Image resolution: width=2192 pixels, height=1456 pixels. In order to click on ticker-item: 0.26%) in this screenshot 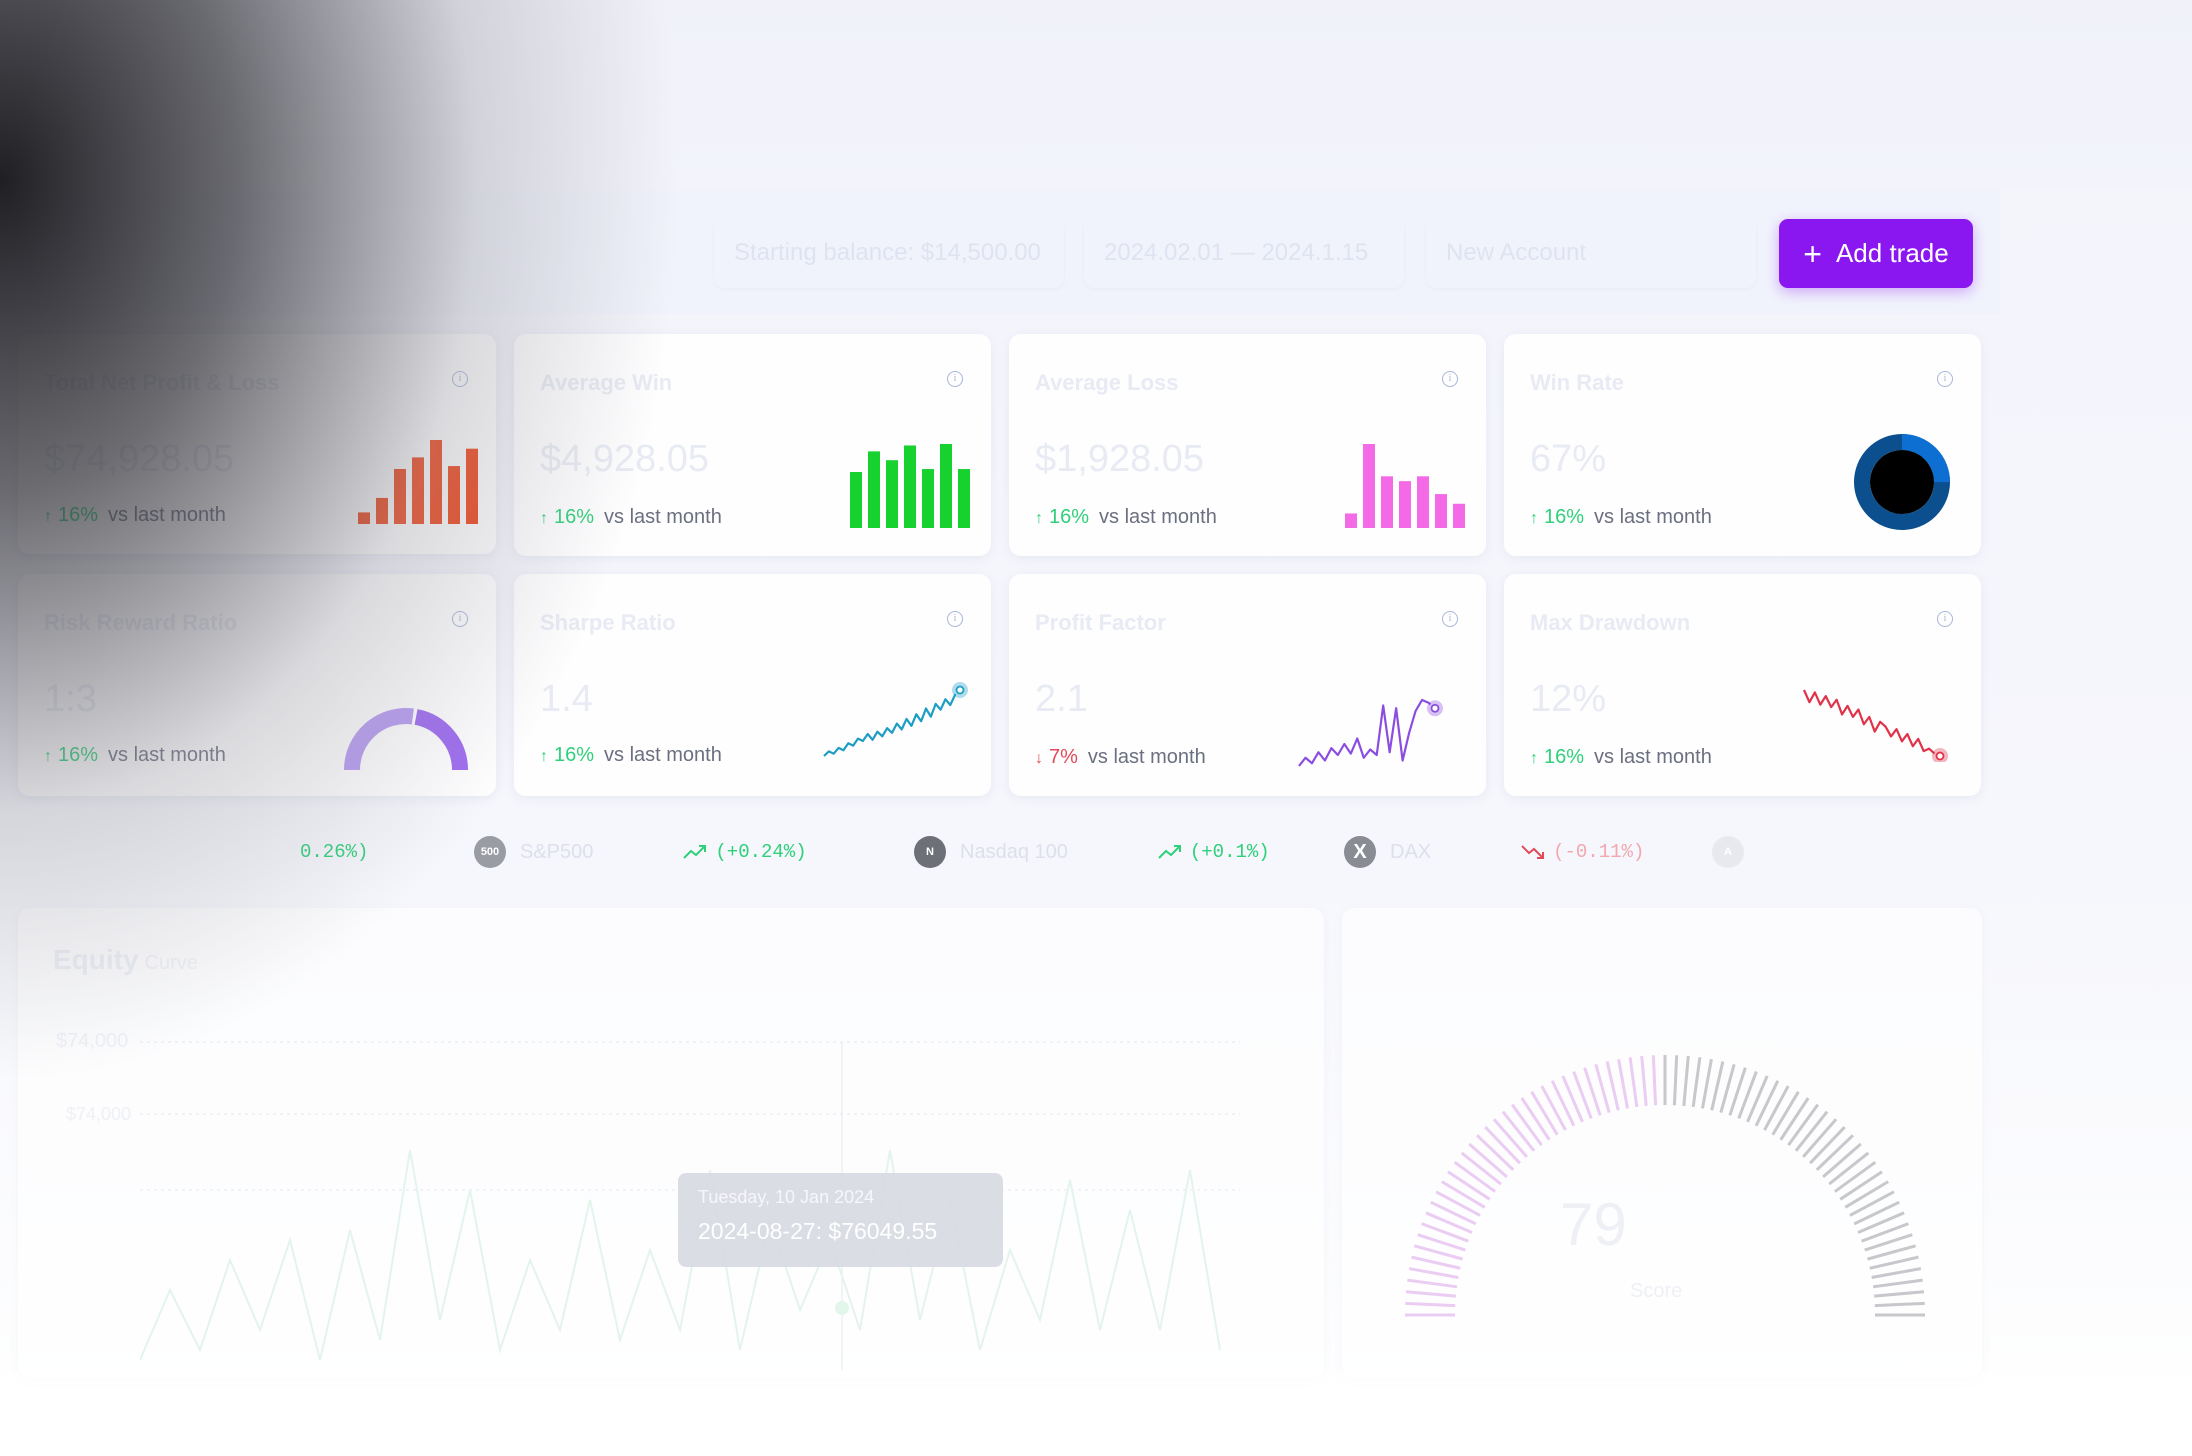, I will do `click(334, 852)`.